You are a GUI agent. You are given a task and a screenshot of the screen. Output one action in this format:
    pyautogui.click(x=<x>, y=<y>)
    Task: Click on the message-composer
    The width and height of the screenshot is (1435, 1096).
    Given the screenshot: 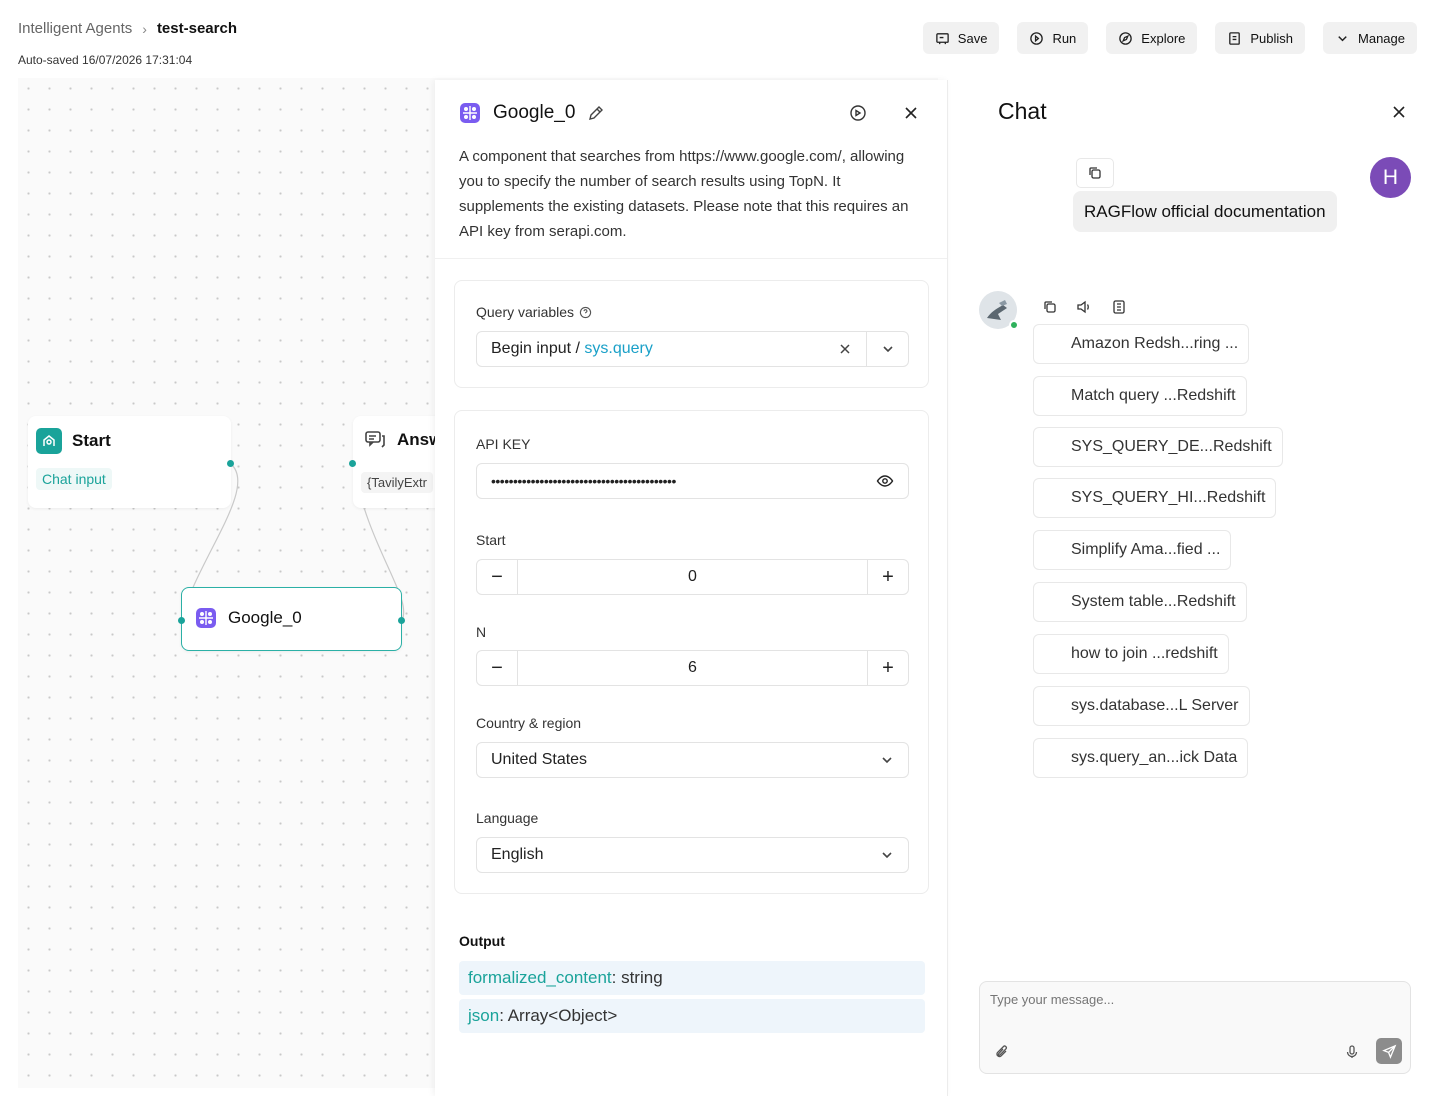 What is the action you would take?
    pyautogui.click(x=1195, y=1027)
    